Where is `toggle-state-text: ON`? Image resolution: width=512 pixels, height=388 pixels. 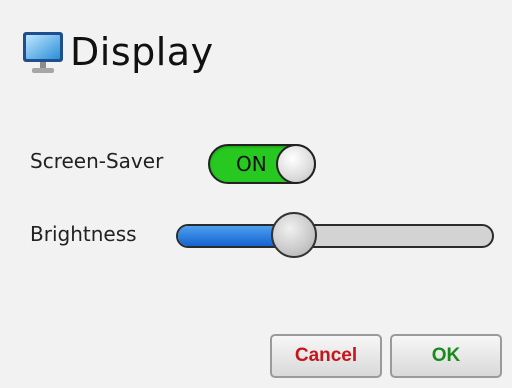
toggle-state-text: ON is located at coordinates (251, 164).